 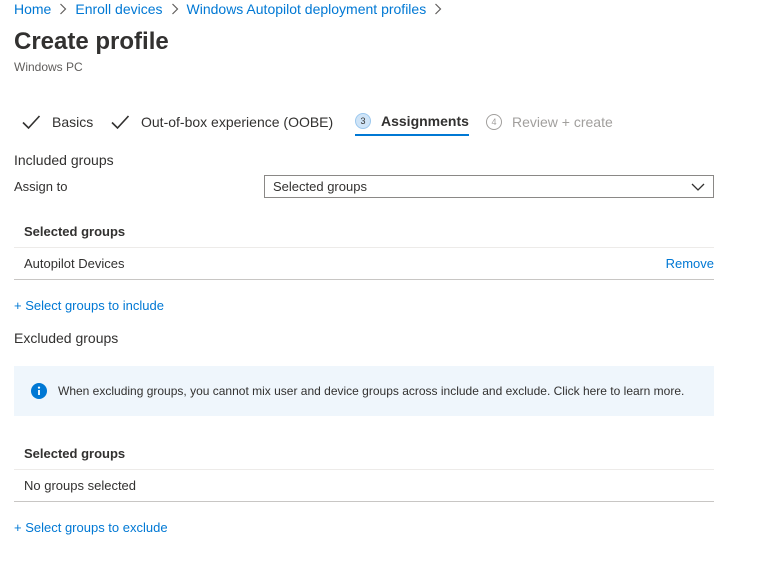 What do you see at coordinates (320, 186) in the screenshot?
I see `assign-to-value: Selected groups` at bounding box center [320, 186].